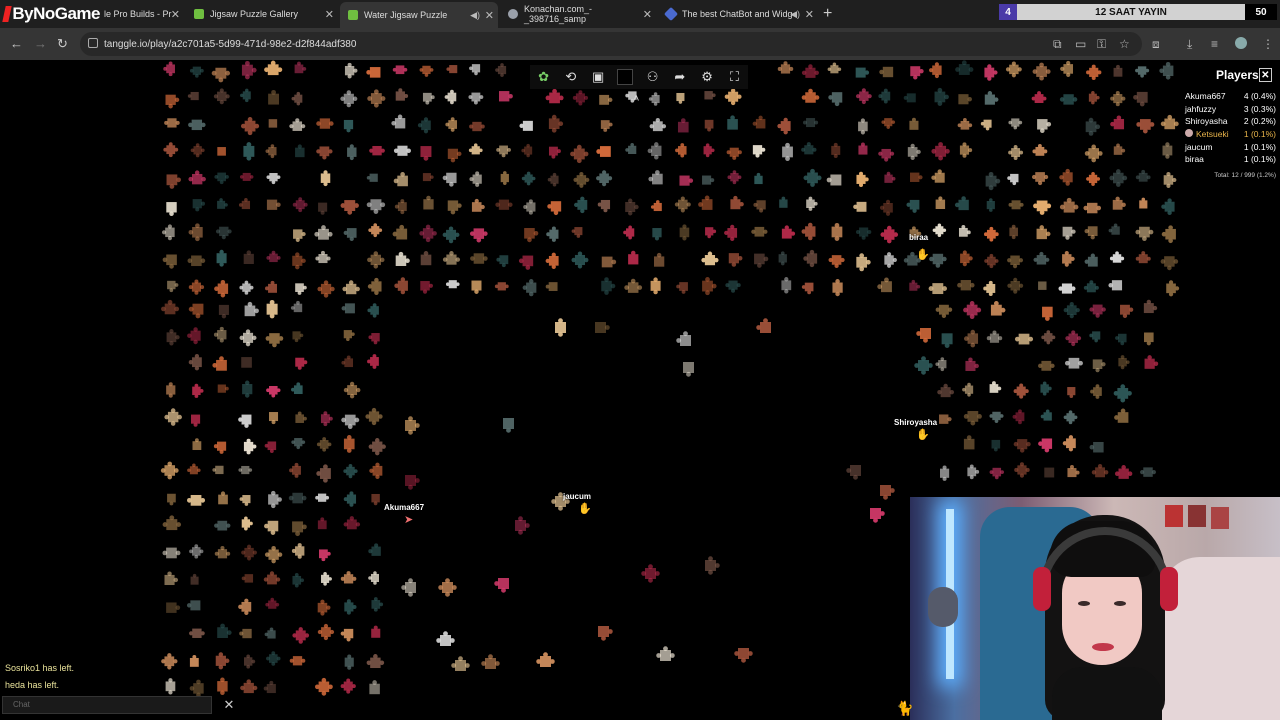  I want to click on back-icon: ←, so click(16, 43).